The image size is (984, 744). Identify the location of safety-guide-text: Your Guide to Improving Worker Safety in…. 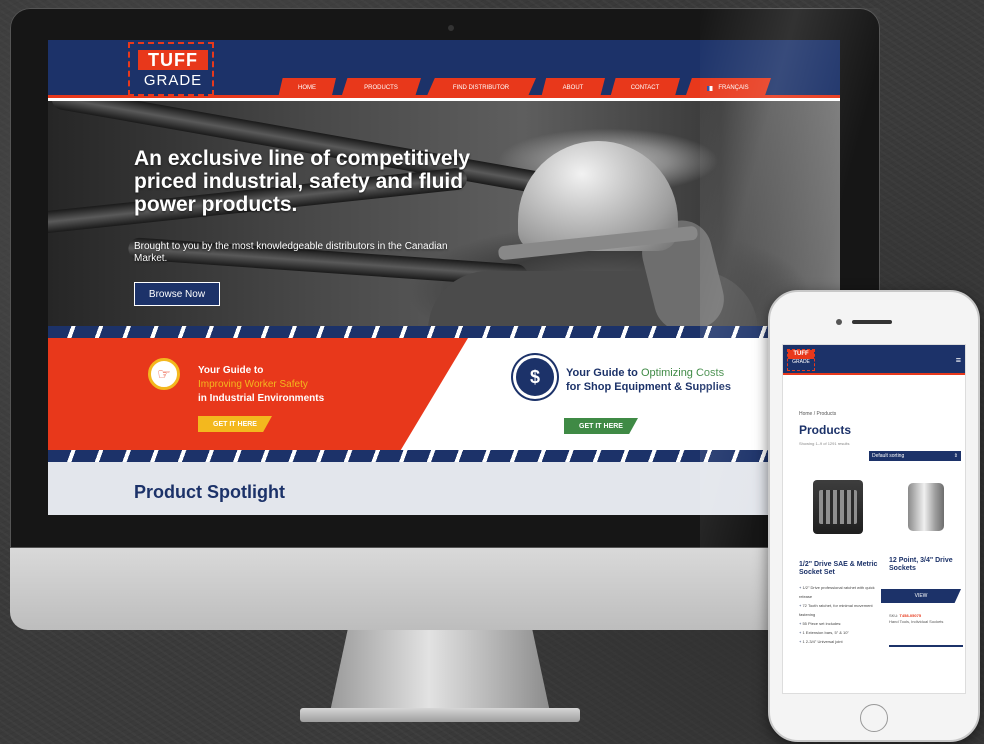
(283, 385).